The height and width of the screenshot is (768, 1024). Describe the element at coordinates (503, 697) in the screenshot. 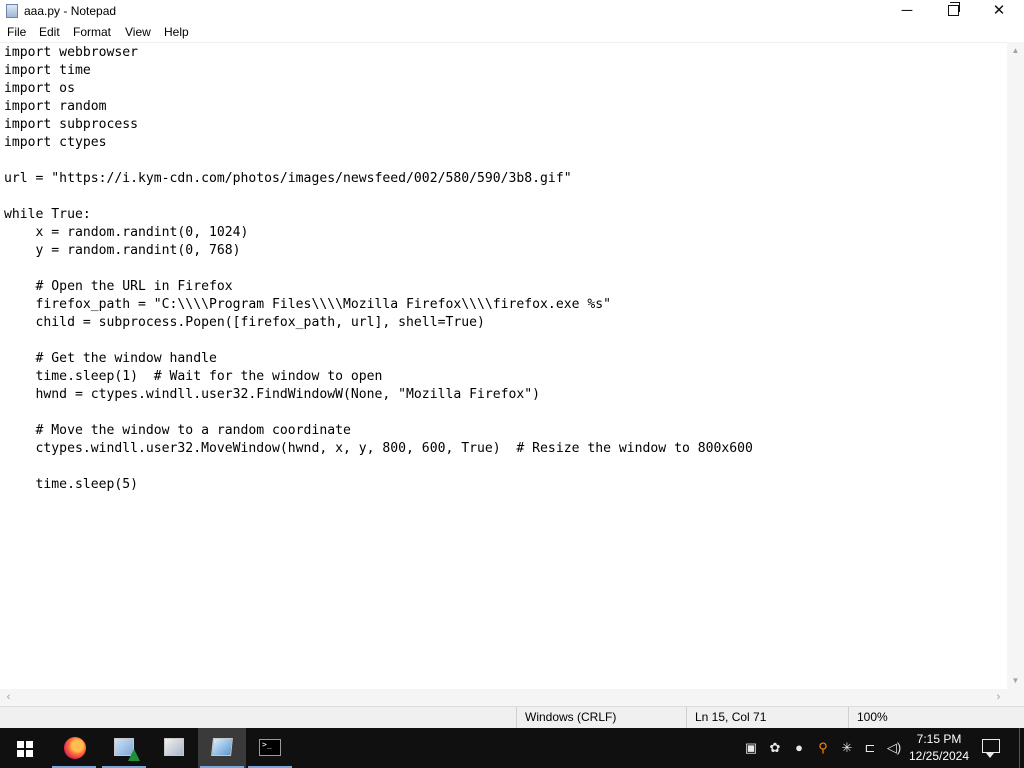

I see `horizontal-scrollbar: ‹ ›` at that location.